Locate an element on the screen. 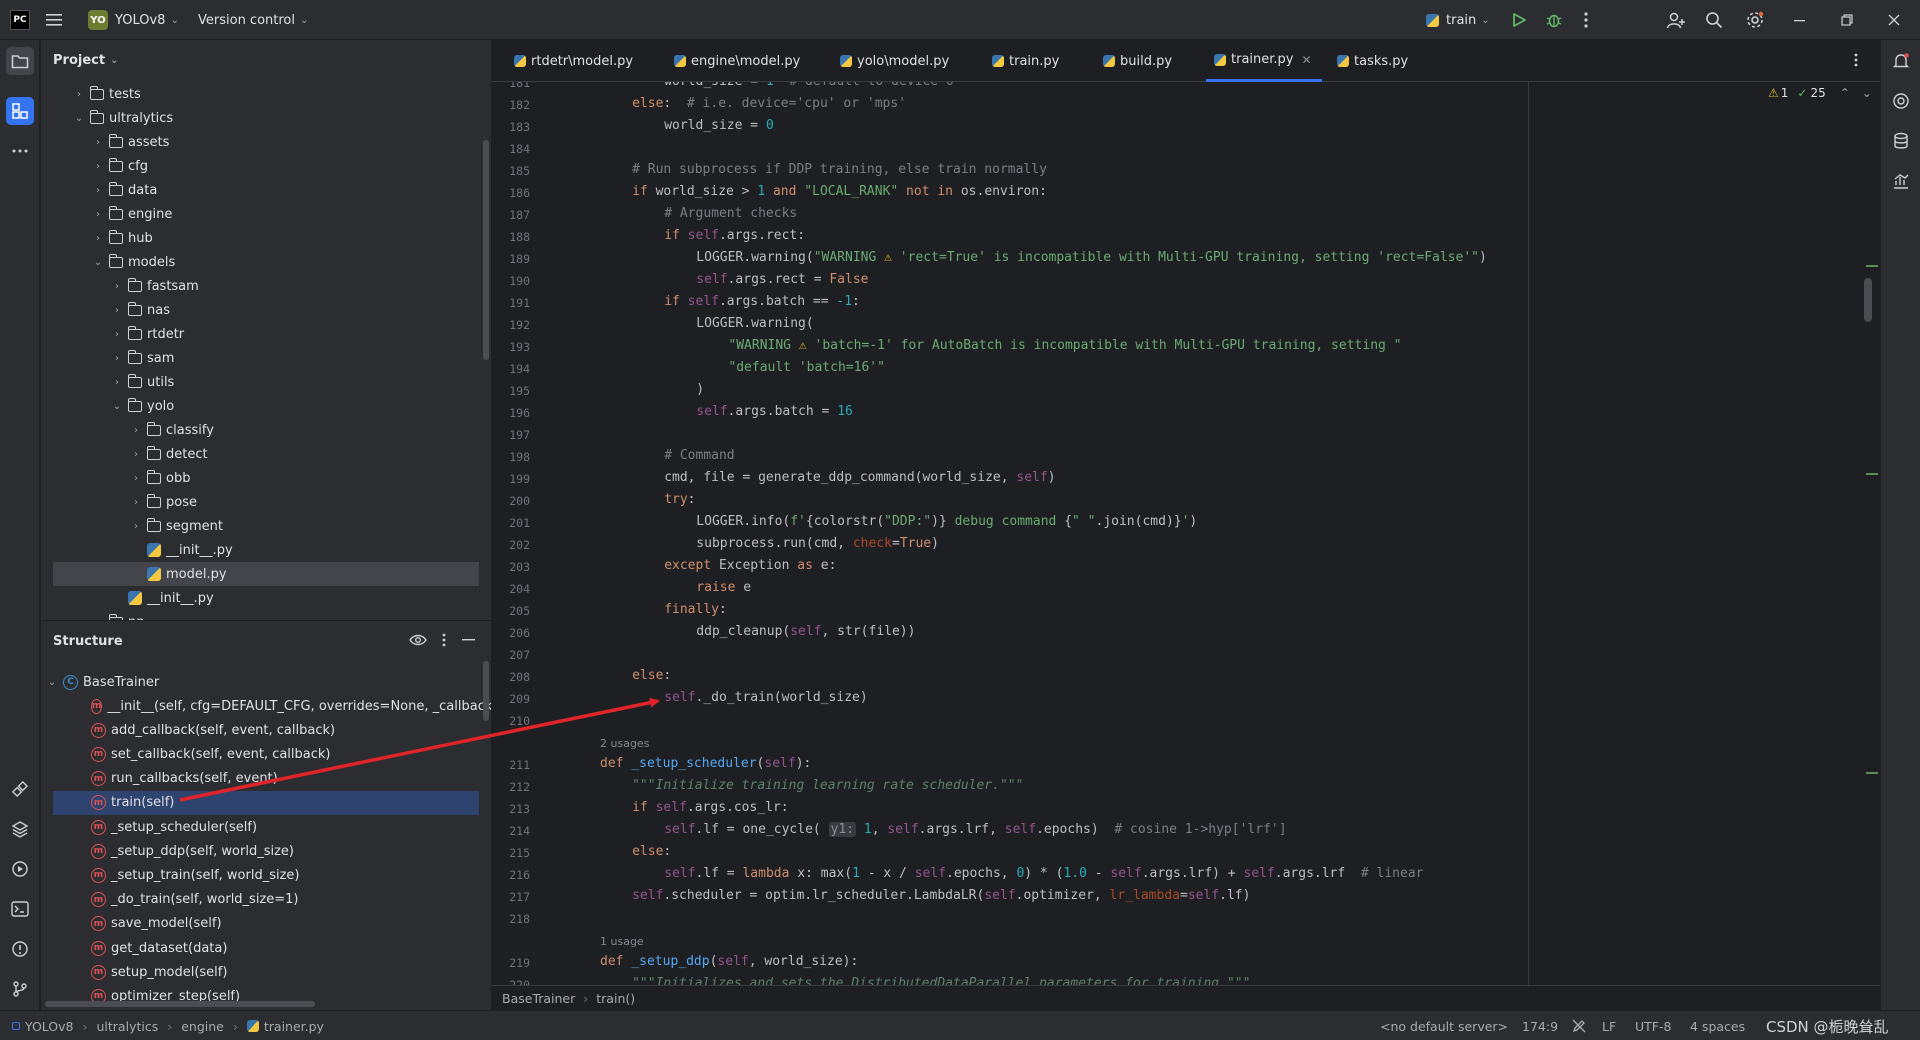 The height and width of the screenshot is (1040, 1920). project-tree-item: › fastsam is located at coordinates (266, 286).